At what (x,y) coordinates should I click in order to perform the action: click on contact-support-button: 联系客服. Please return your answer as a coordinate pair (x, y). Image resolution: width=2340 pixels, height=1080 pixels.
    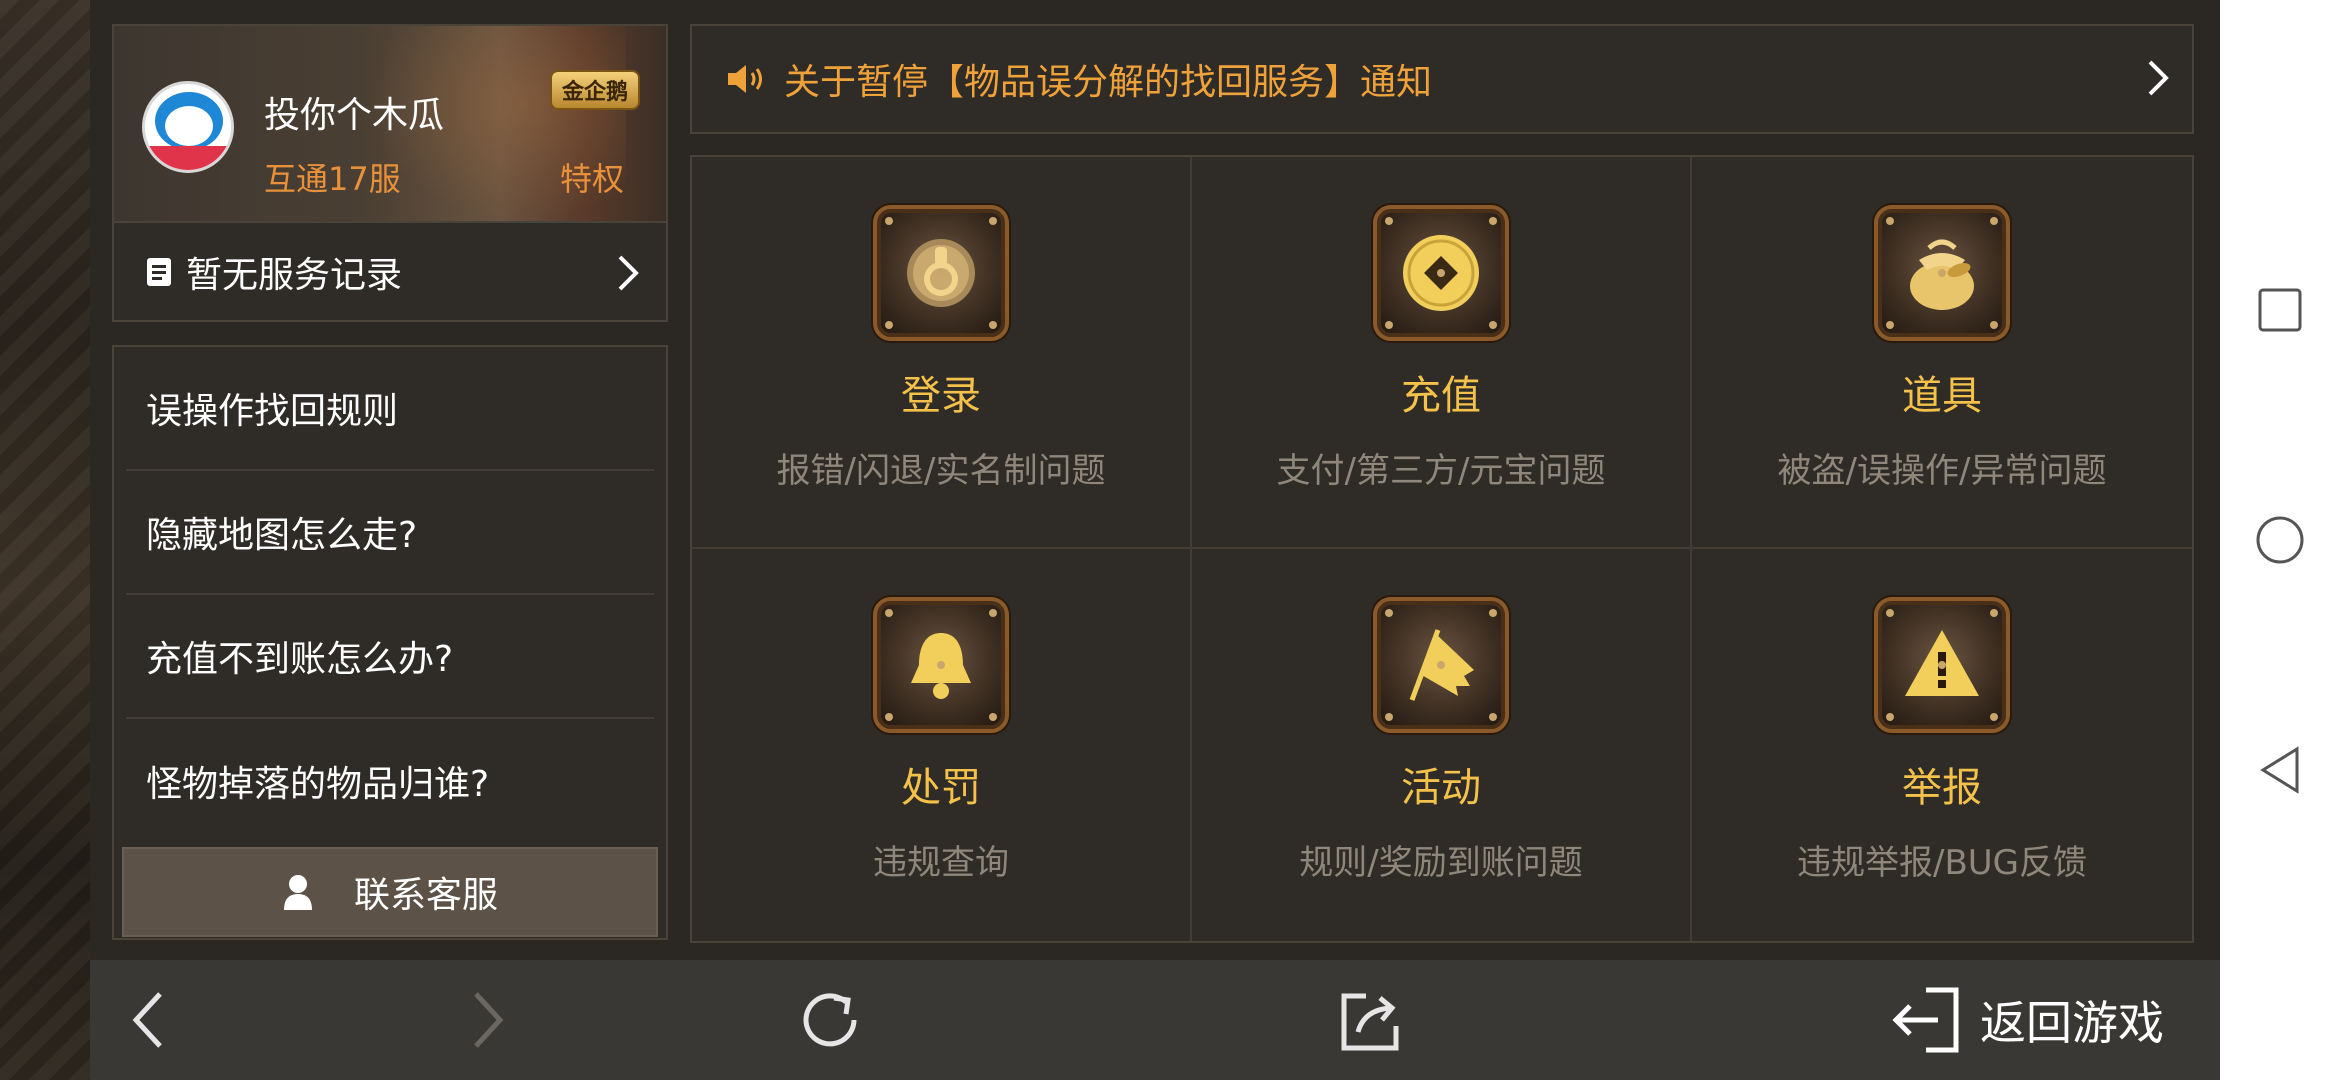
    Looking at the image, I should click on (390, 892).